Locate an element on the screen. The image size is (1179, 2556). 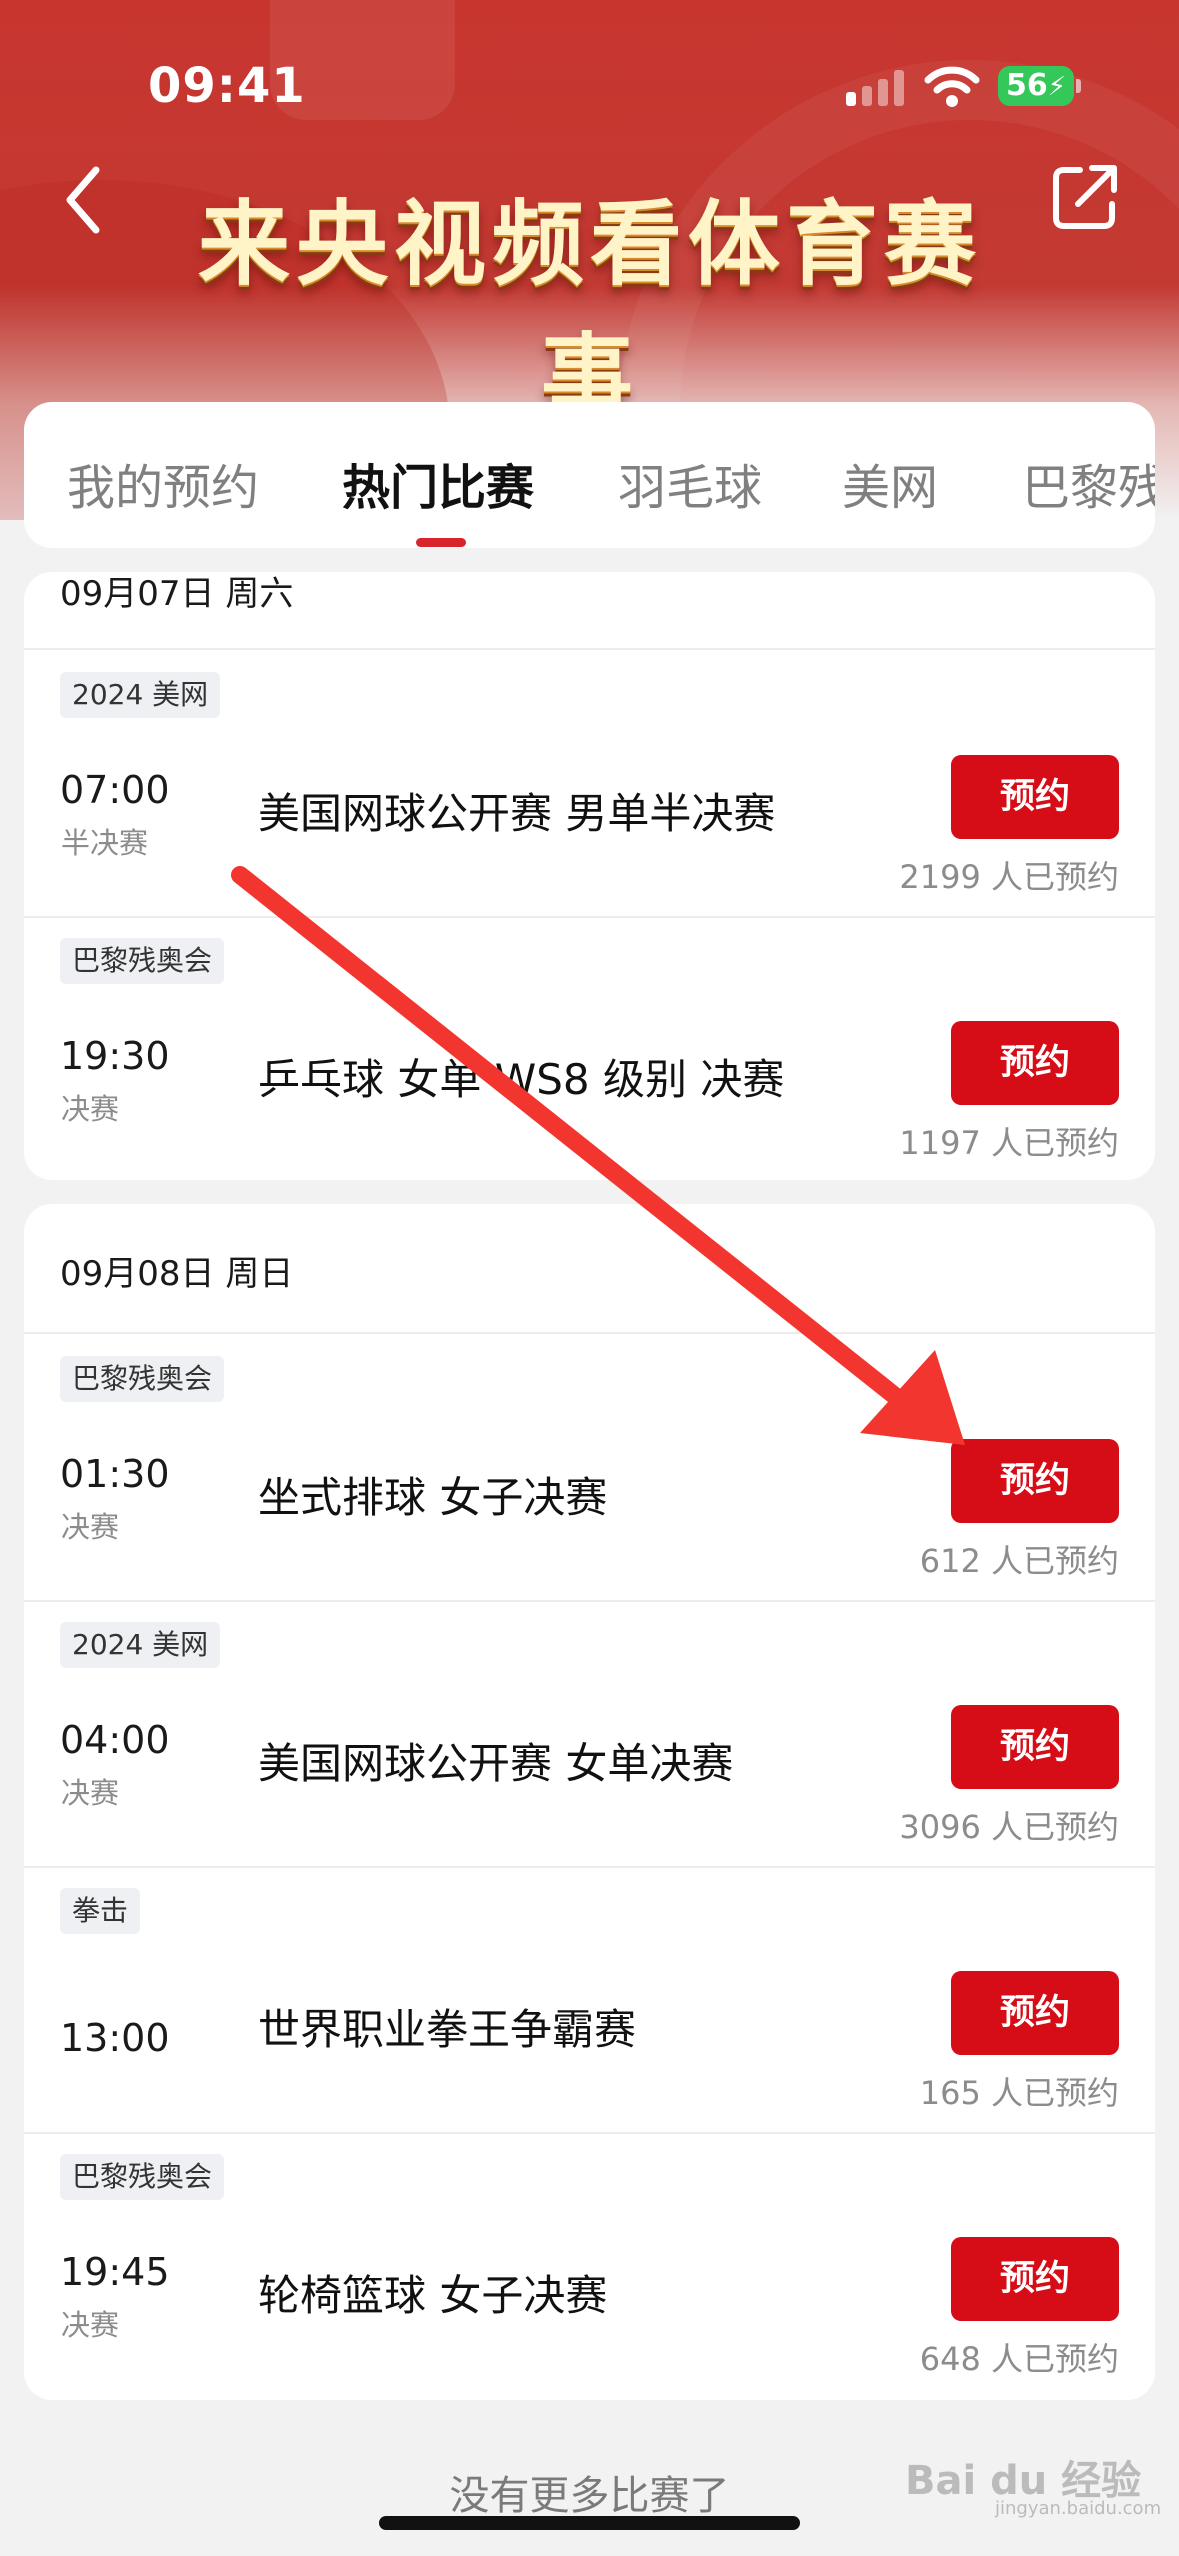
match-row: 拳击 13:00 世界职业拳王争霸赛 预约 165 人已预约 is located at coordinates (589, 1999).